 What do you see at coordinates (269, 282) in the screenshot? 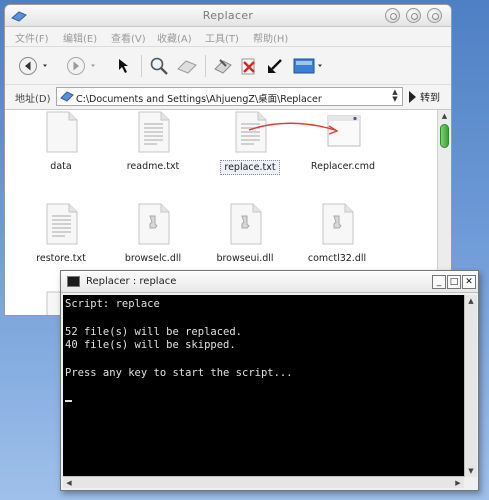
I see `console-title-bar: Replacer : replace _ □ ✕` at bounding box center [269, 282].